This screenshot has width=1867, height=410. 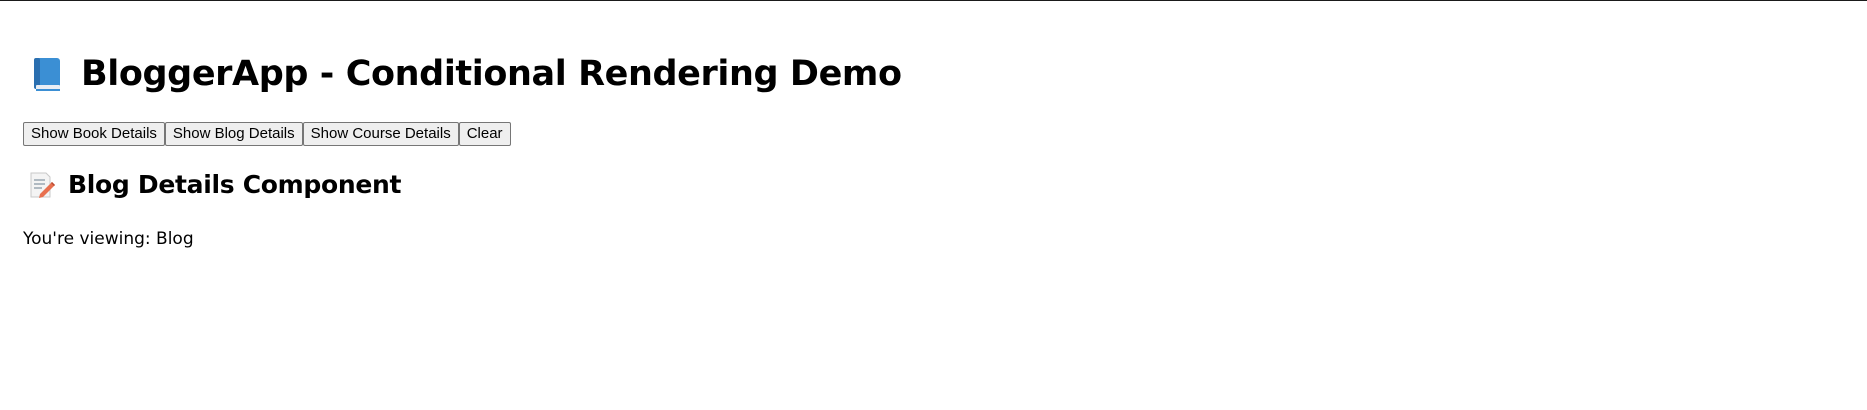 I want to click on viewing-label: You're viewing:, so click(x=90, y=239).